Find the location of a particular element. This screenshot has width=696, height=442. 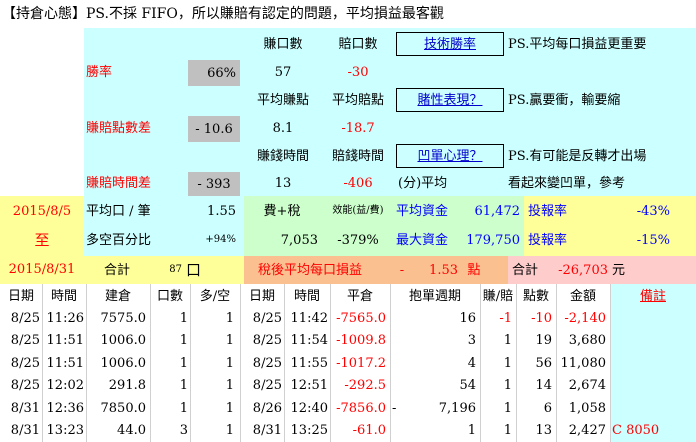

table-cell: -10 is located at coordinates (541, 318).